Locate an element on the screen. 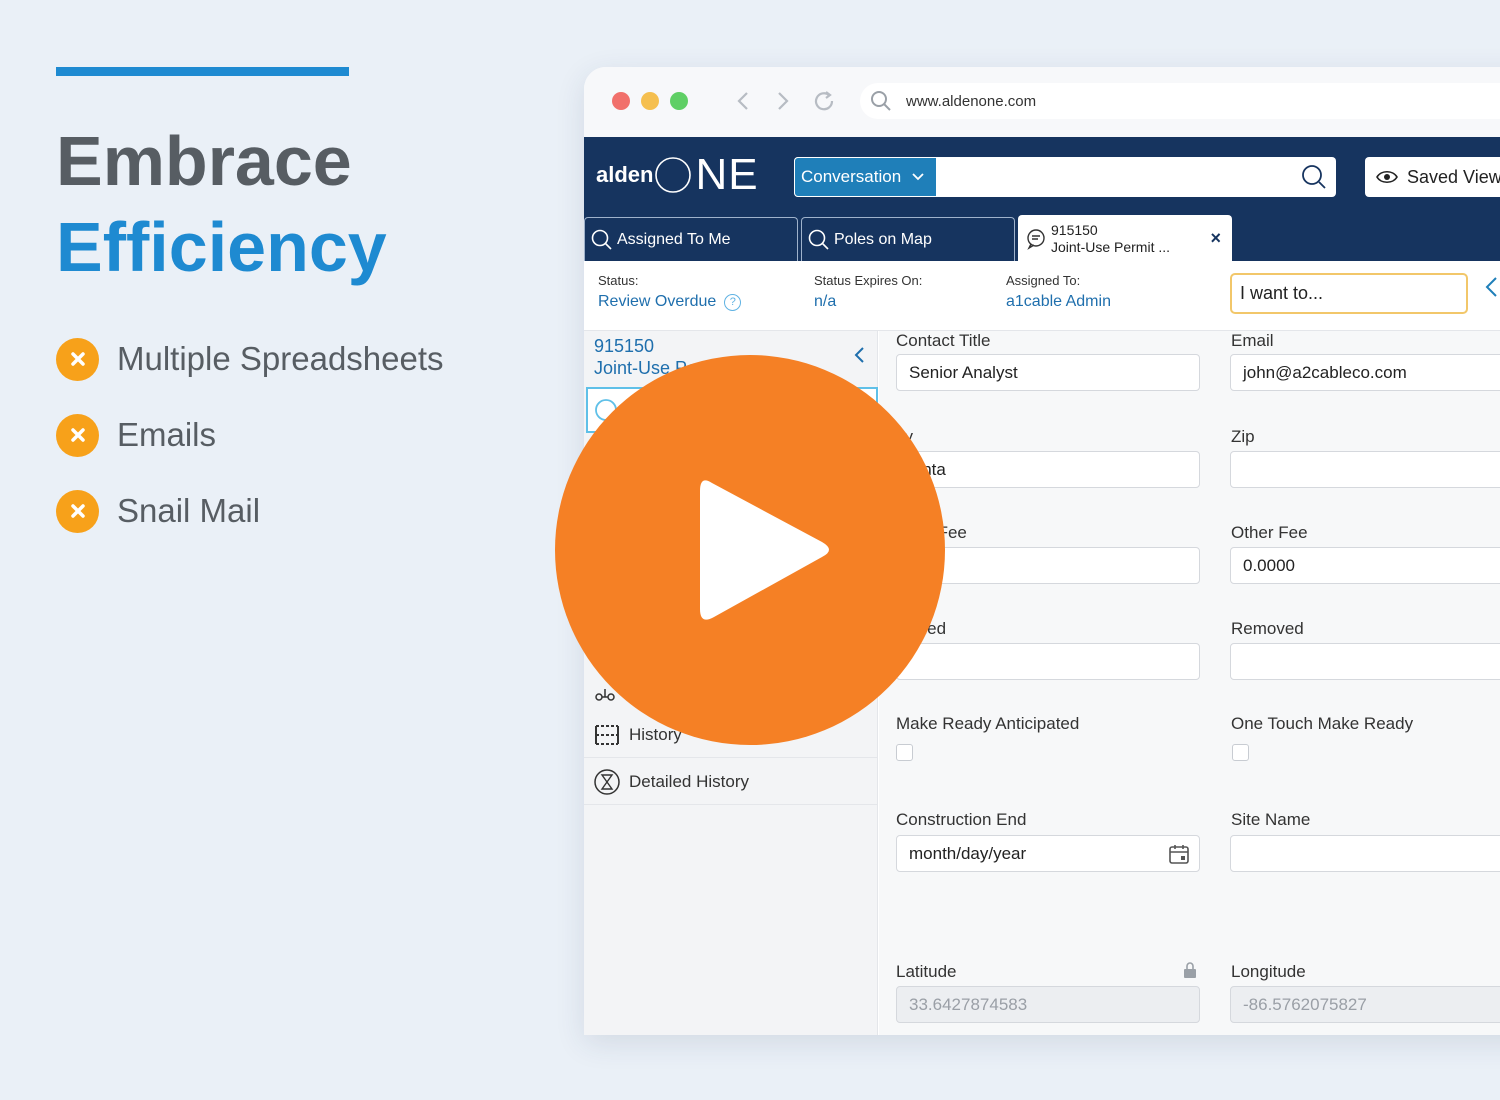  city-field: lanta is located at coordinates (1048, 469).